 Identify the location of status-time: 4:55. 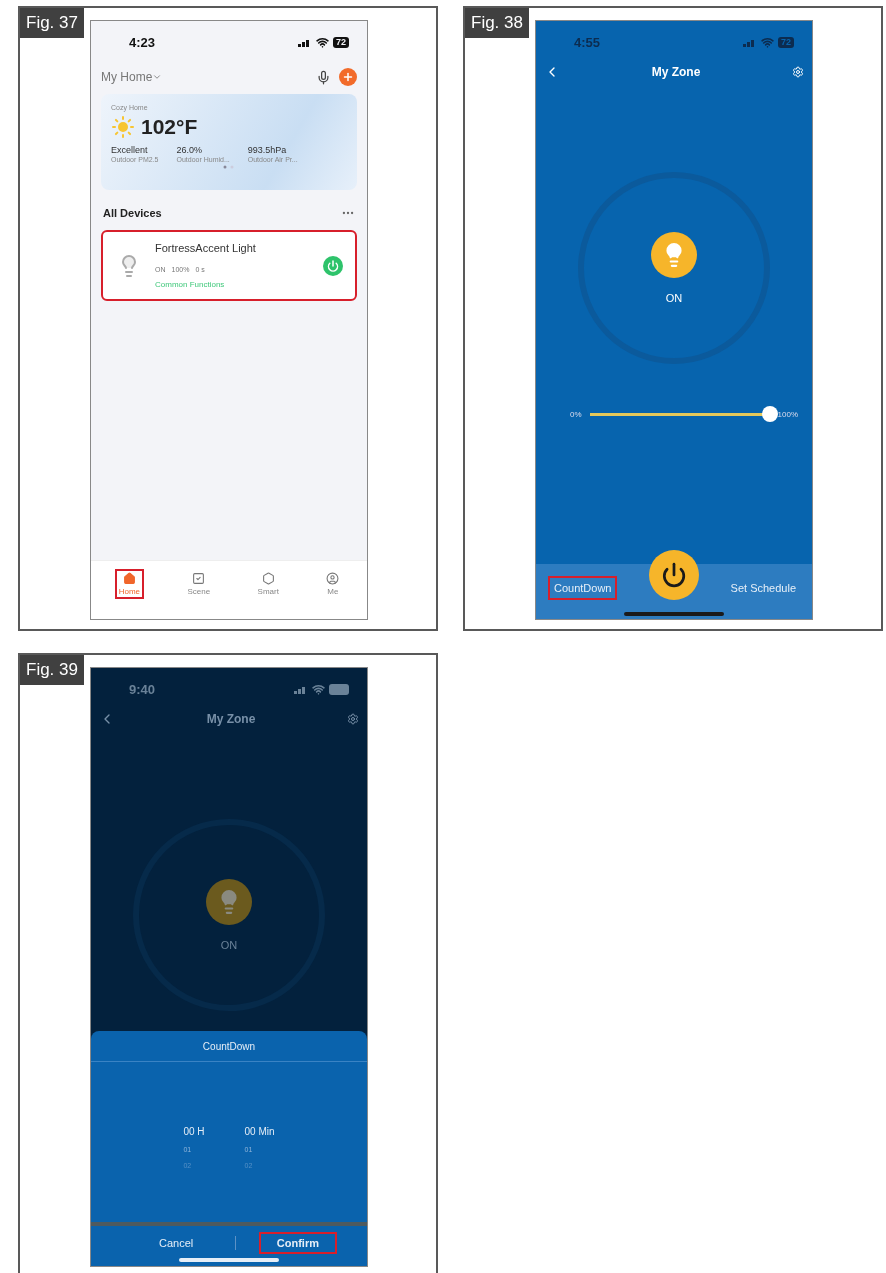
(587, 42).